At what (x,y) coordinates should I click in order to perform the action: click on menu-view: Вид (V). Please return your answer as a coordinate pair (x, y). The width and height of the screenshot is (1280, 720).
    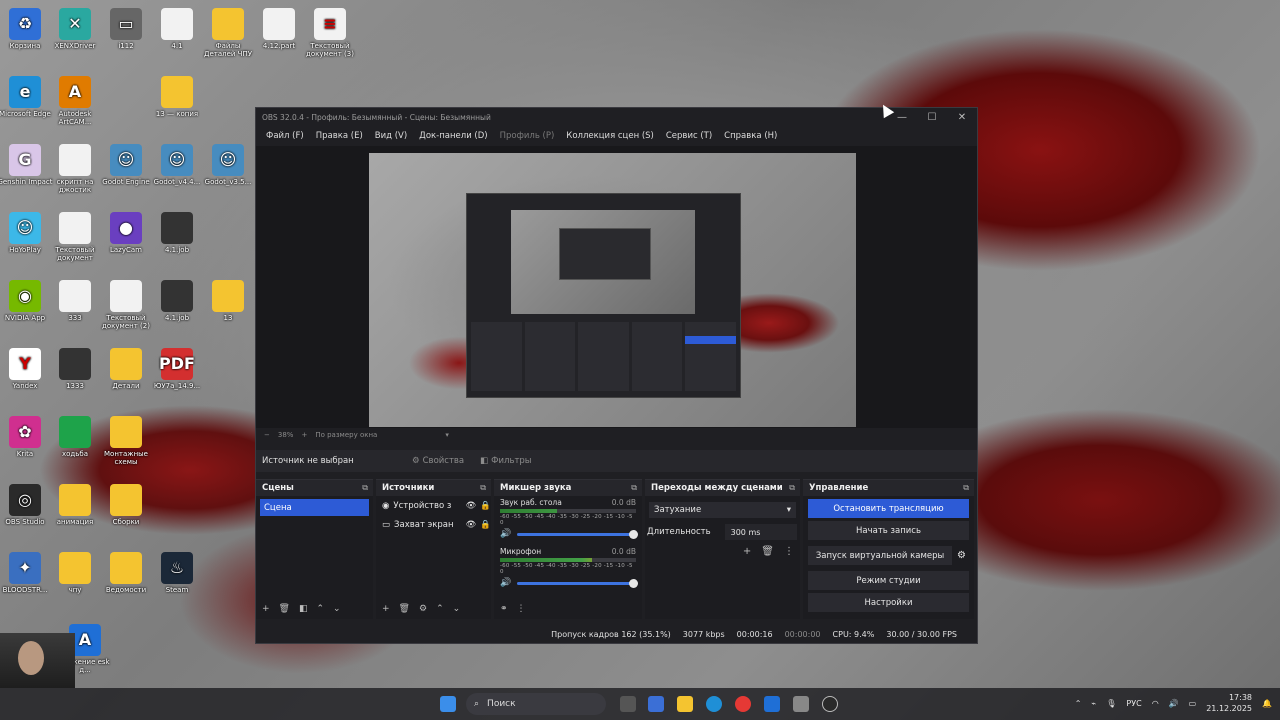
    Looking at the image, I should click on (391, 136).